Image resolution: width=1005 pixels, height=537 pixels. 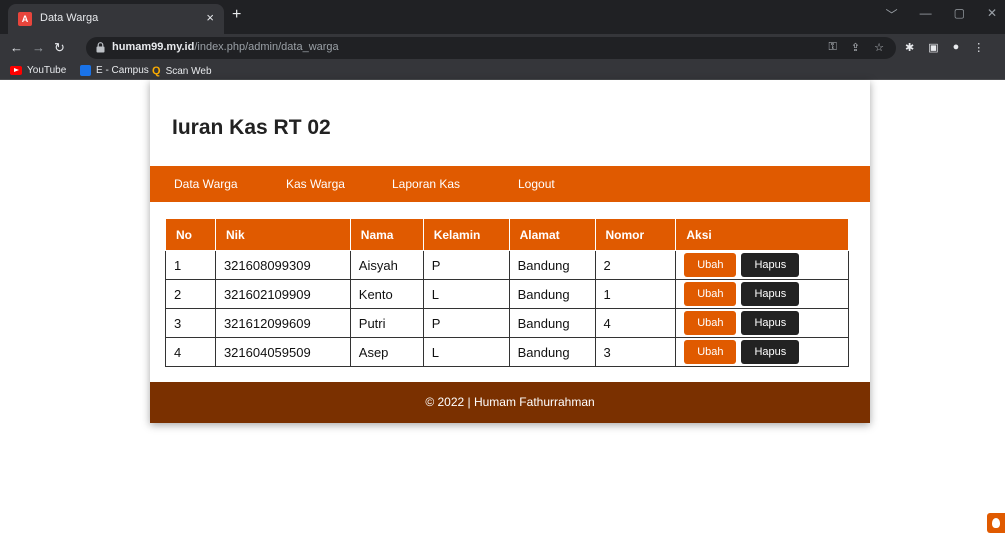 What do you see at coordinates (251, 127) in the screenshot?
I see `page-title: Iuran Kas RT 02` at bounding box center [251, 127].